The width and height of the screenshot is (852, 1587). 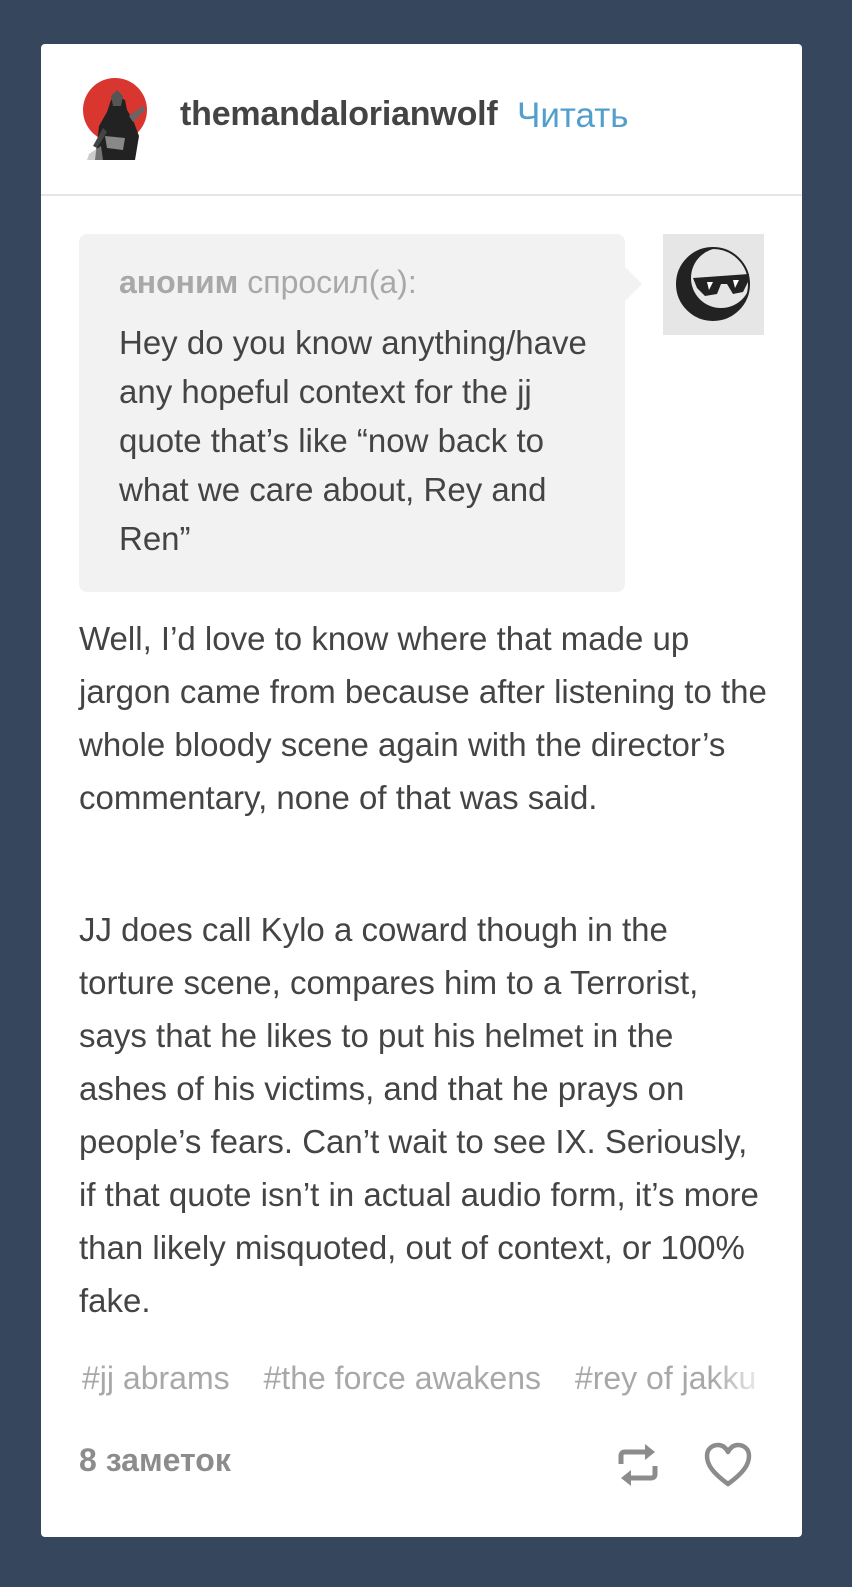 I want to click on asked-label: спросил(а):, so click(x=332, y=282).